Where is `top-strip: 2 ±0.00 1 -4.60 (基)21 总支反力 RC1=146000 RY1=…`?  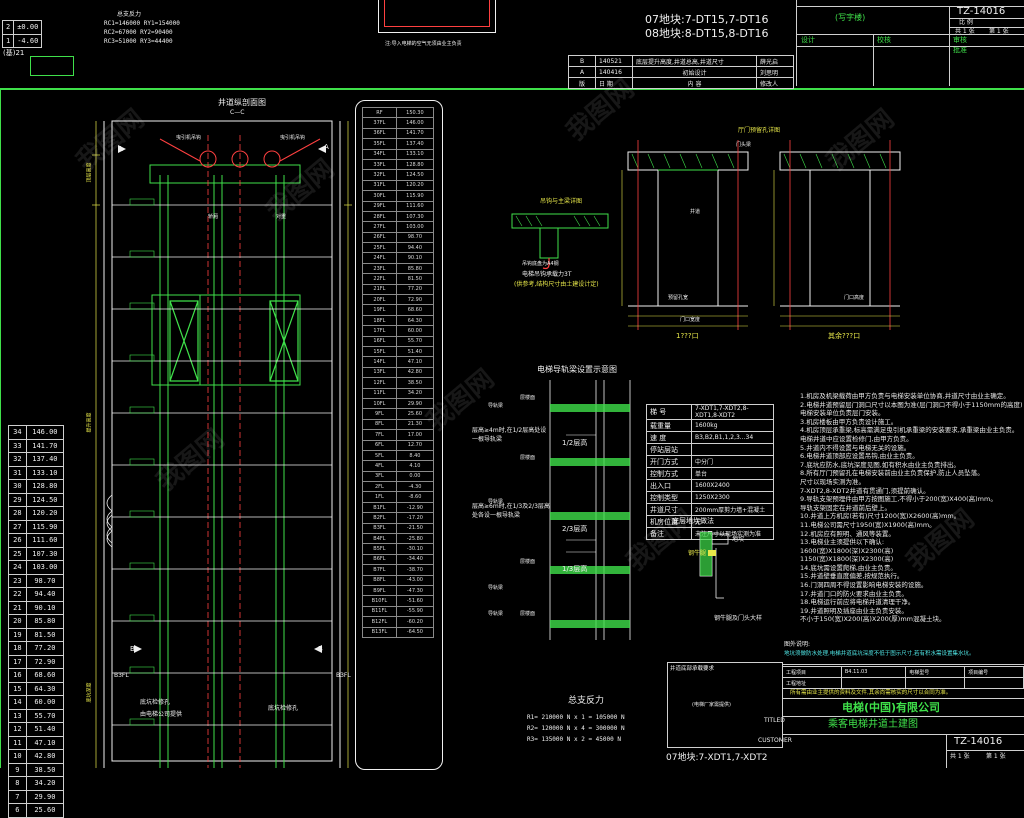 top-strip: 2 ±0.00 1 -4.60 (基)21 总支反力 RC1=146000 RY1=… is located at coordinates (512, 45).